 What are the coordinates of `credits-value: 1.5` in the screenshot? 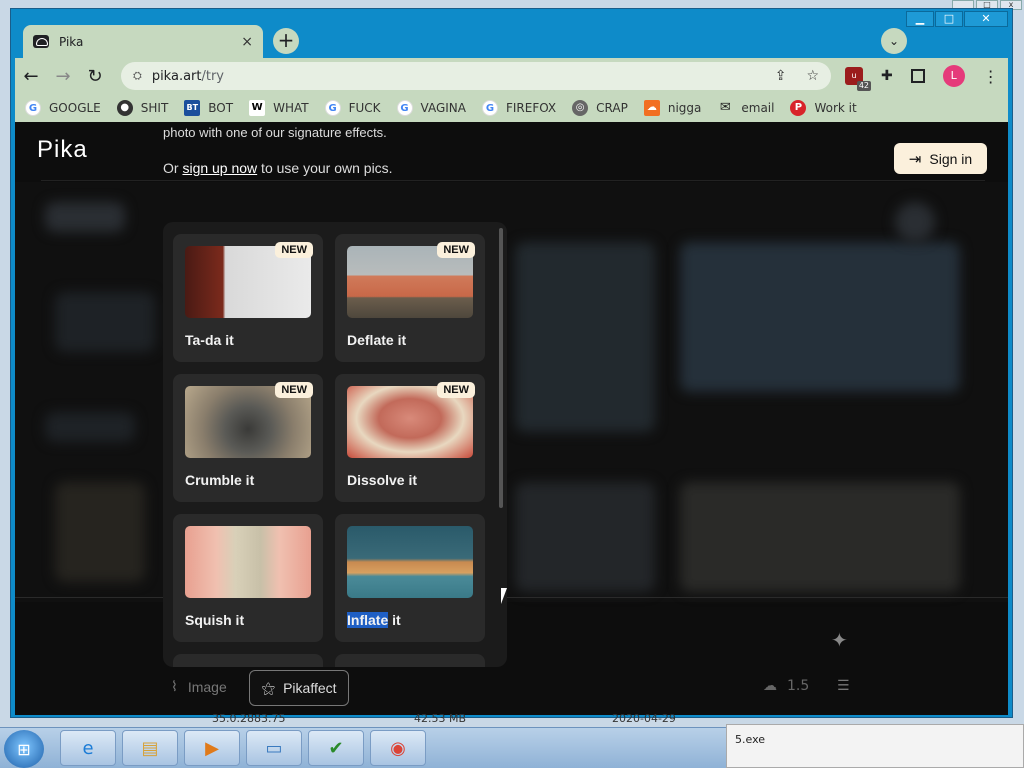 It's located at (798, 686).